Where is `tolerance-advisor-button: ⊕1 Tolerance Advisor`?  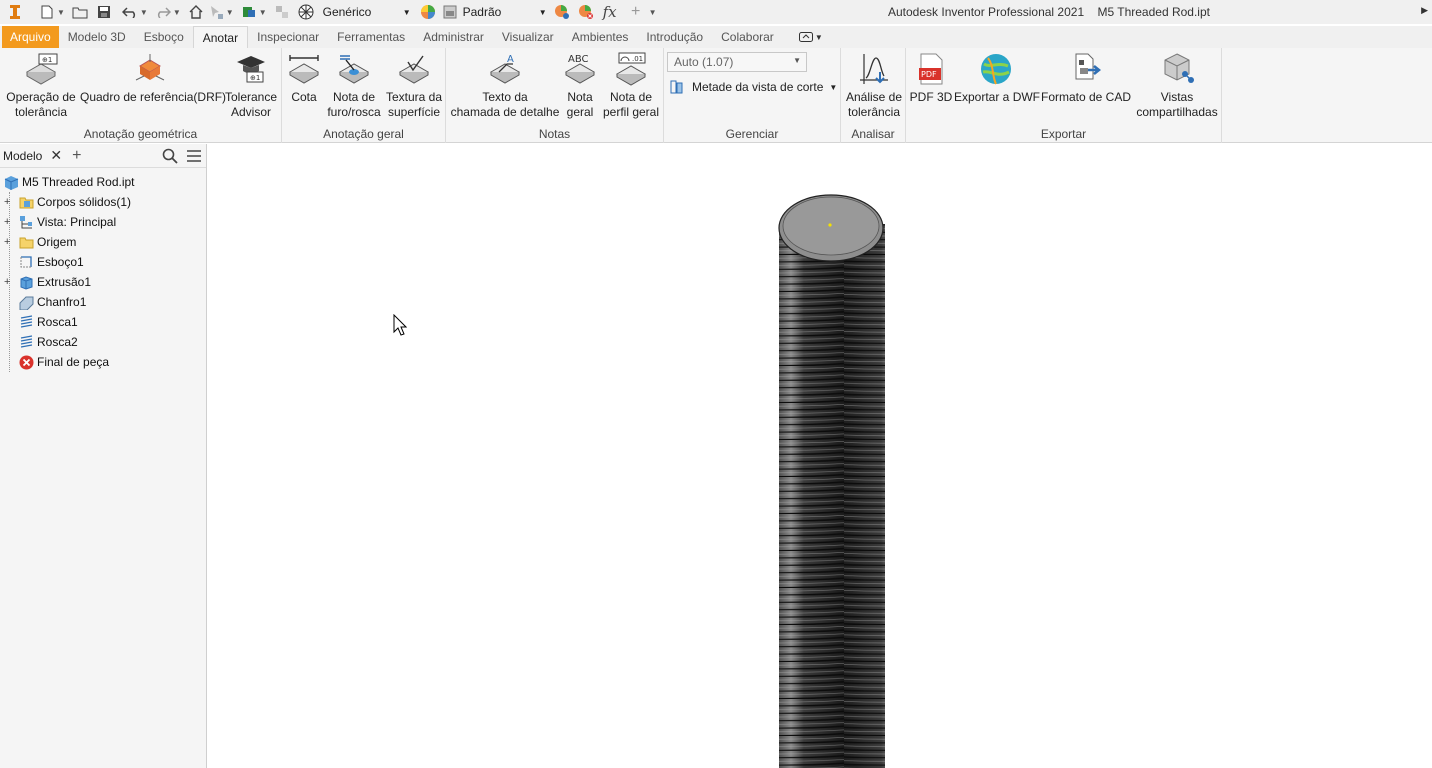 tolerance-advisor-button: ⊕1 Tolerance Advisor is located at coordinates (251, 86).